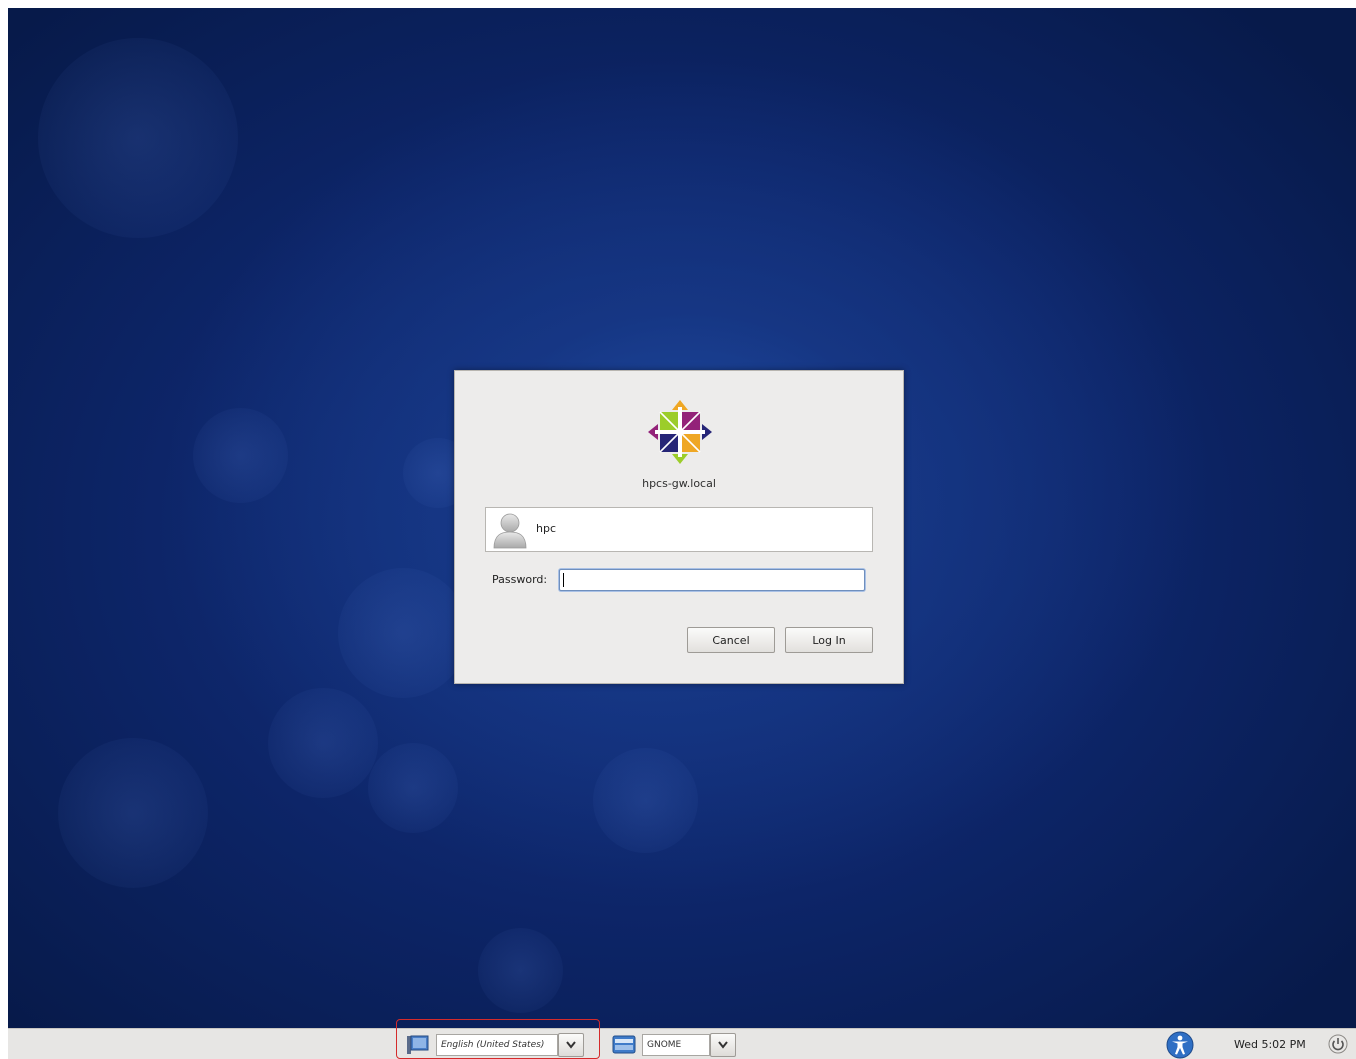 Image resolution: width=1356 pixels, height=1059 pixels. I want to click on accessibility-icon, so click(1180, 1045).